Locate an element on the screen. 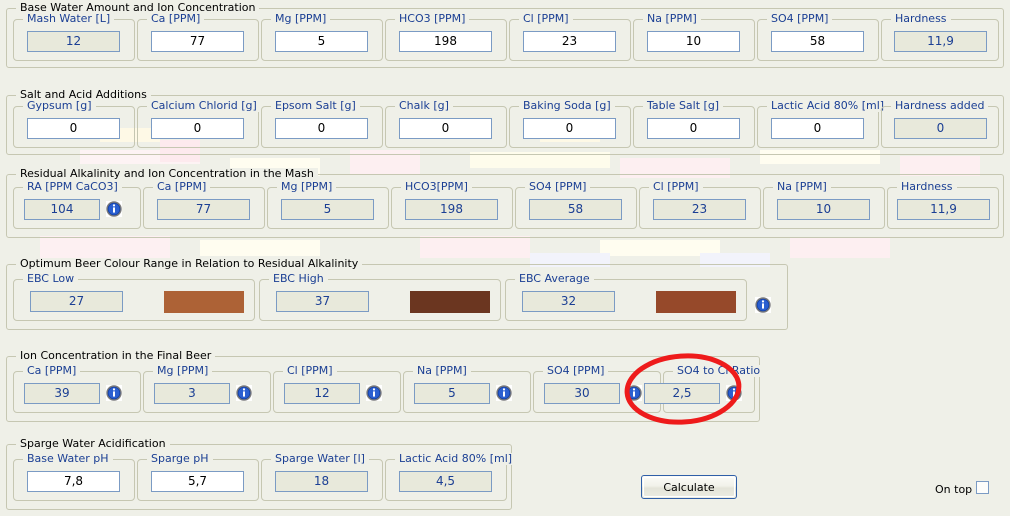 The width and height of the screenshot is (1010, 516). field-mash-hardness: 11,9 is located at coordinates (943, 209).